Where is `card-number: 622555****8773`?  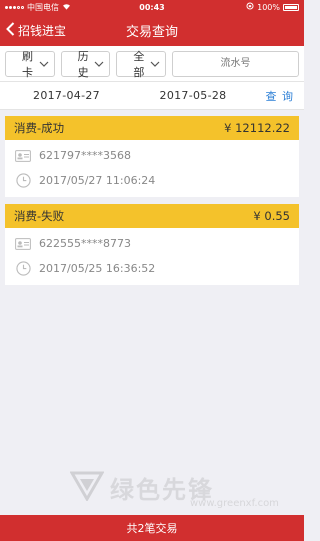
card-number: 622555****8773 is located at coordinates (85, 243).